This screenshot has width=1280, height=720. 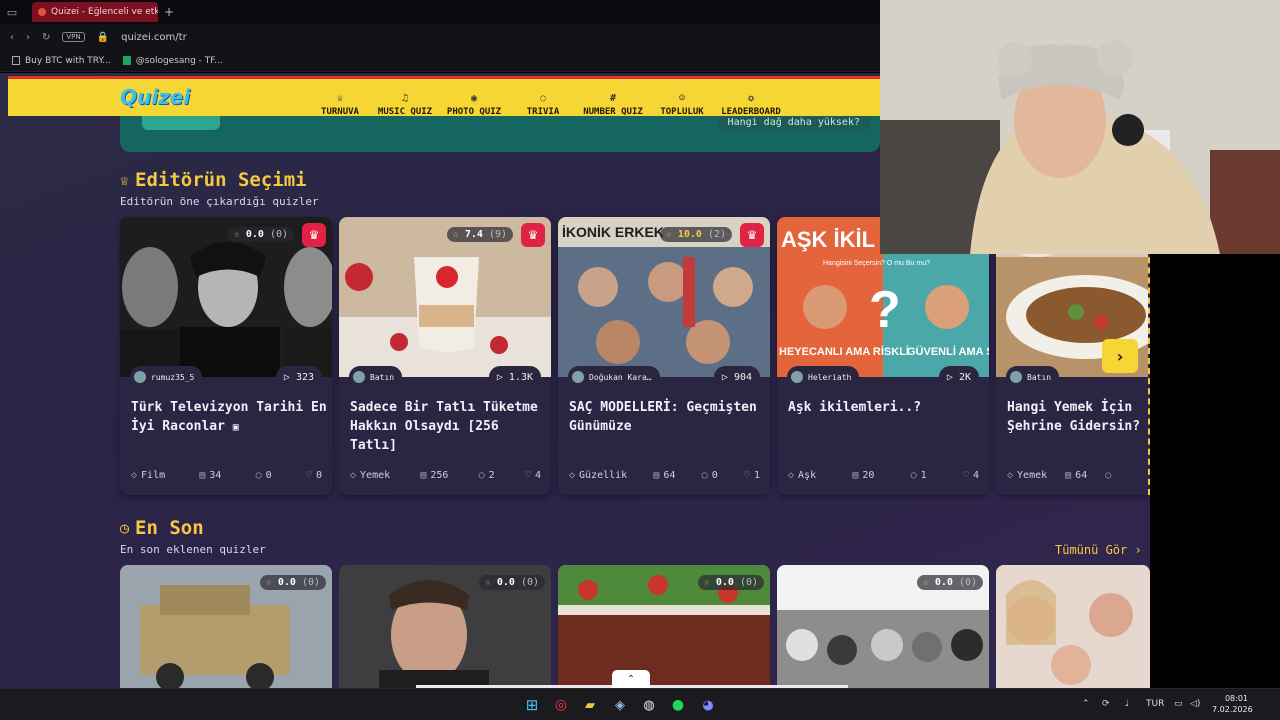 What do you see at coordinates (169, 12) in the screenshot?
I see `new-tab-button: +` at bounding box center [169, 12].